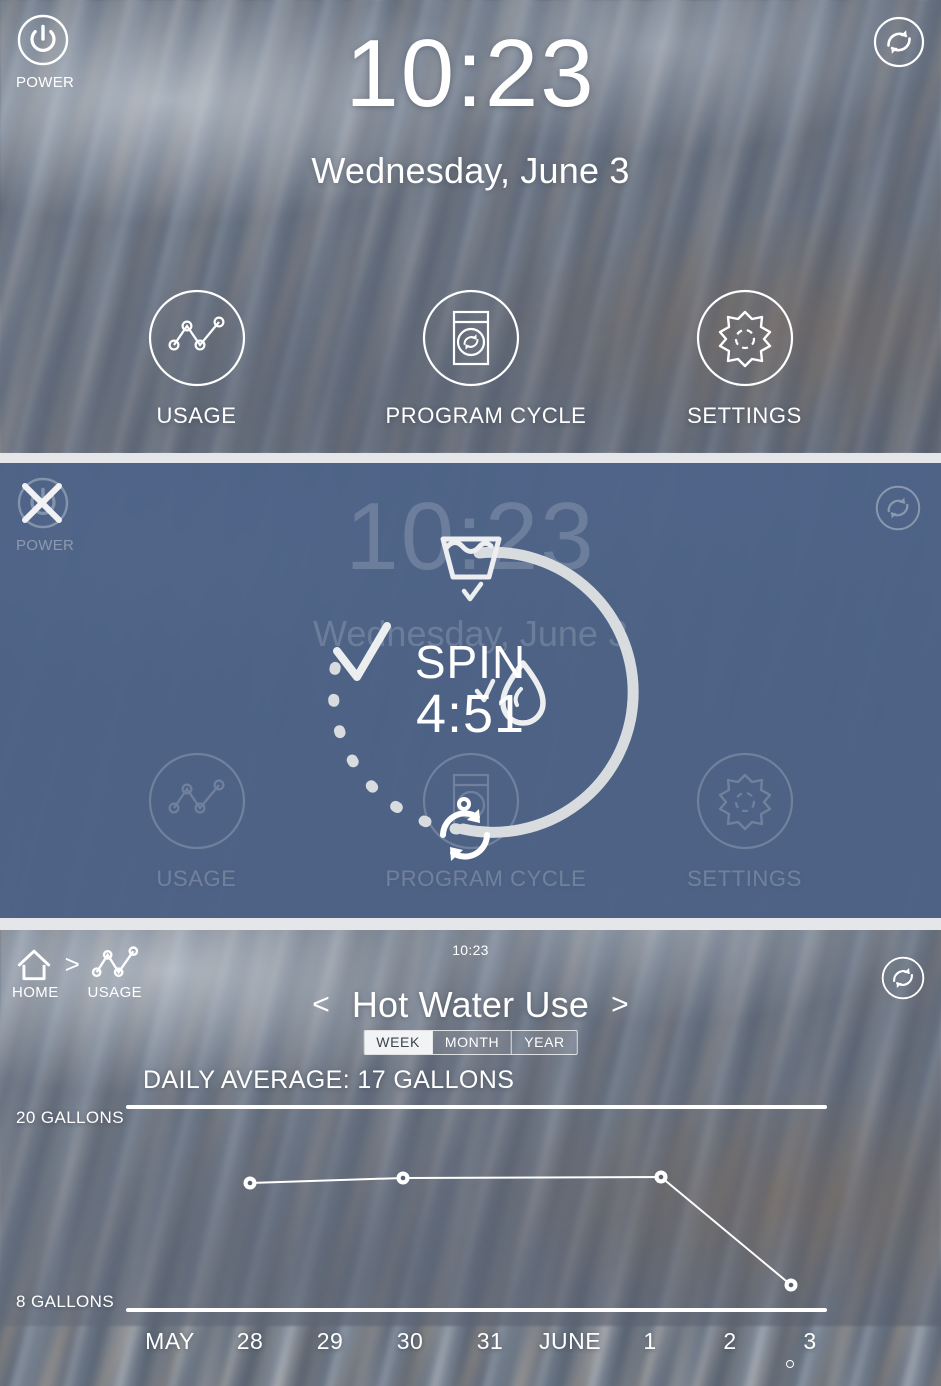  Describe the element at coordinates (650, 1341) in the screenshot. I see `x-tick: 1` at that location.